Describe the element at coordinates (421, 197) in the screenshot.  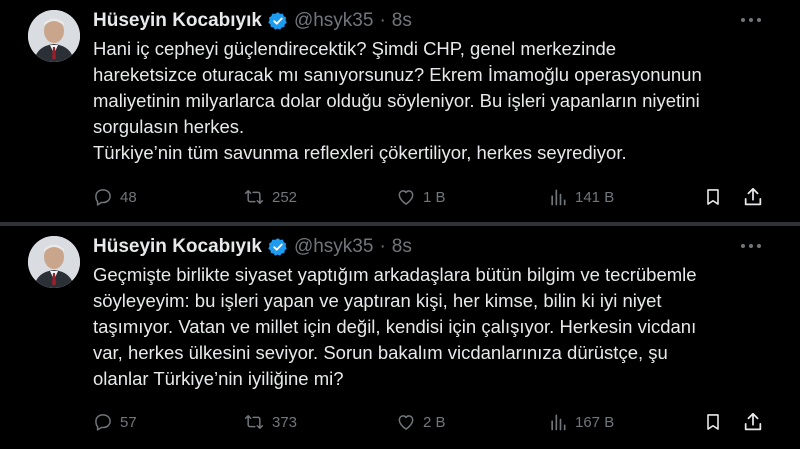
I see `like-button: 1 B` at that location.